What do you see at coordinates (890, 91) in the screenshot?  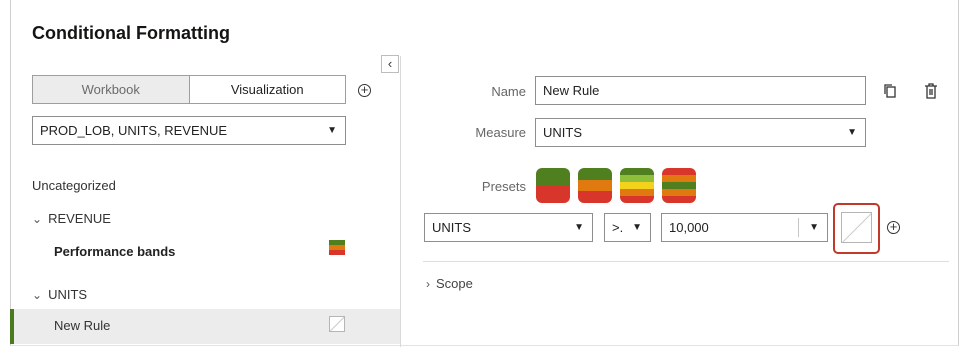 I see `copy-icon` at bounding box center [890, 91].